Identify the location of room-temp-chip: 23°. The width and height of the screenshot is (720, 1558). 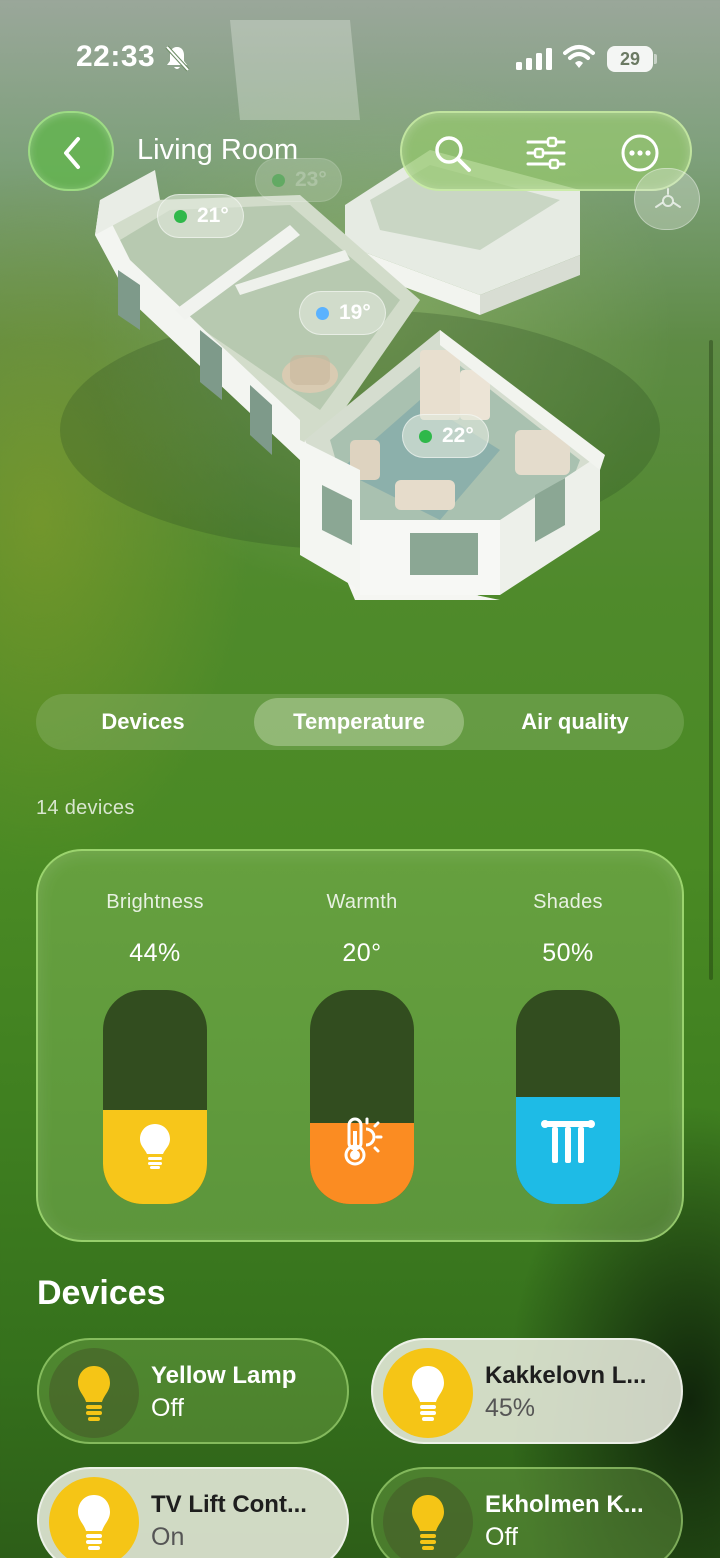
(298, 180).